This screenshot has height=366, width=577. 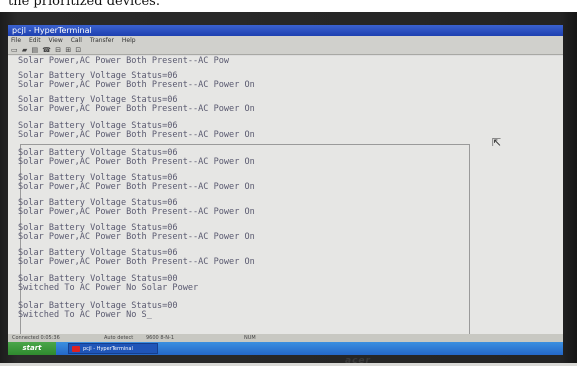 I want to click on menu-call: Call, so click(x=76, y=40).